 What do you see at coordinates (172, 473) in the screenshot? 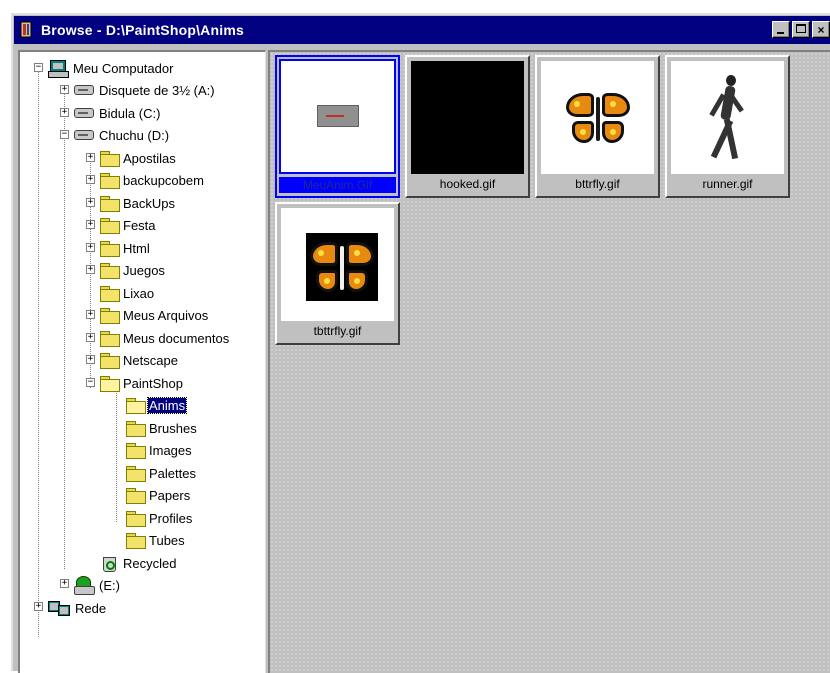
I see `tree-item-label: Palettes` at bounding box center [172, 473].